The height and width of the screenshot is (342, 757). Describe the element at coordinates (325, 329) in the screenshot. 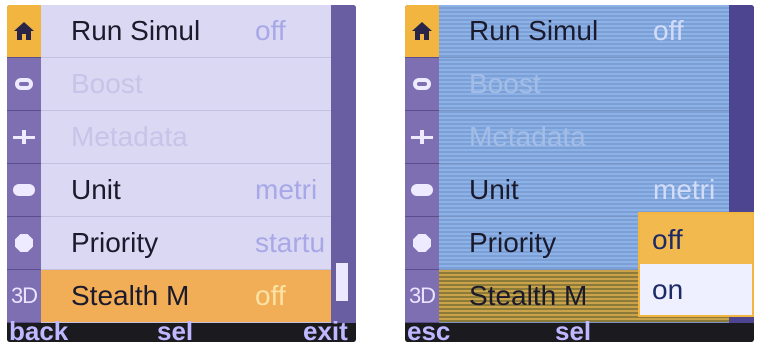

I see `softkey-exit: exit` at that location.